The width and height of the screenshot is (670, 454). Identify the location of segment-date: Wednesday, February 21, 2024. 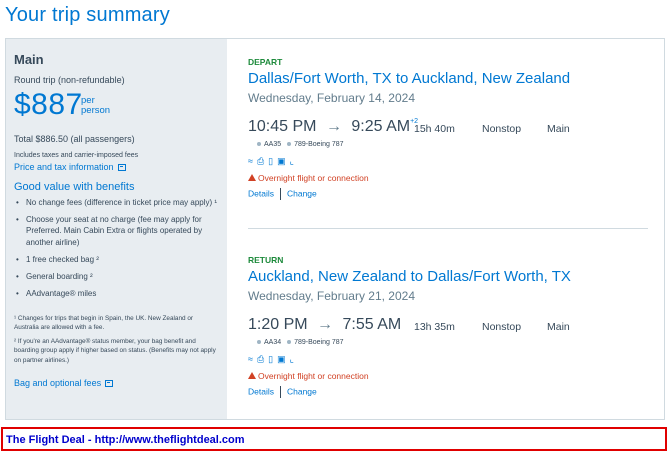
(331, 296).